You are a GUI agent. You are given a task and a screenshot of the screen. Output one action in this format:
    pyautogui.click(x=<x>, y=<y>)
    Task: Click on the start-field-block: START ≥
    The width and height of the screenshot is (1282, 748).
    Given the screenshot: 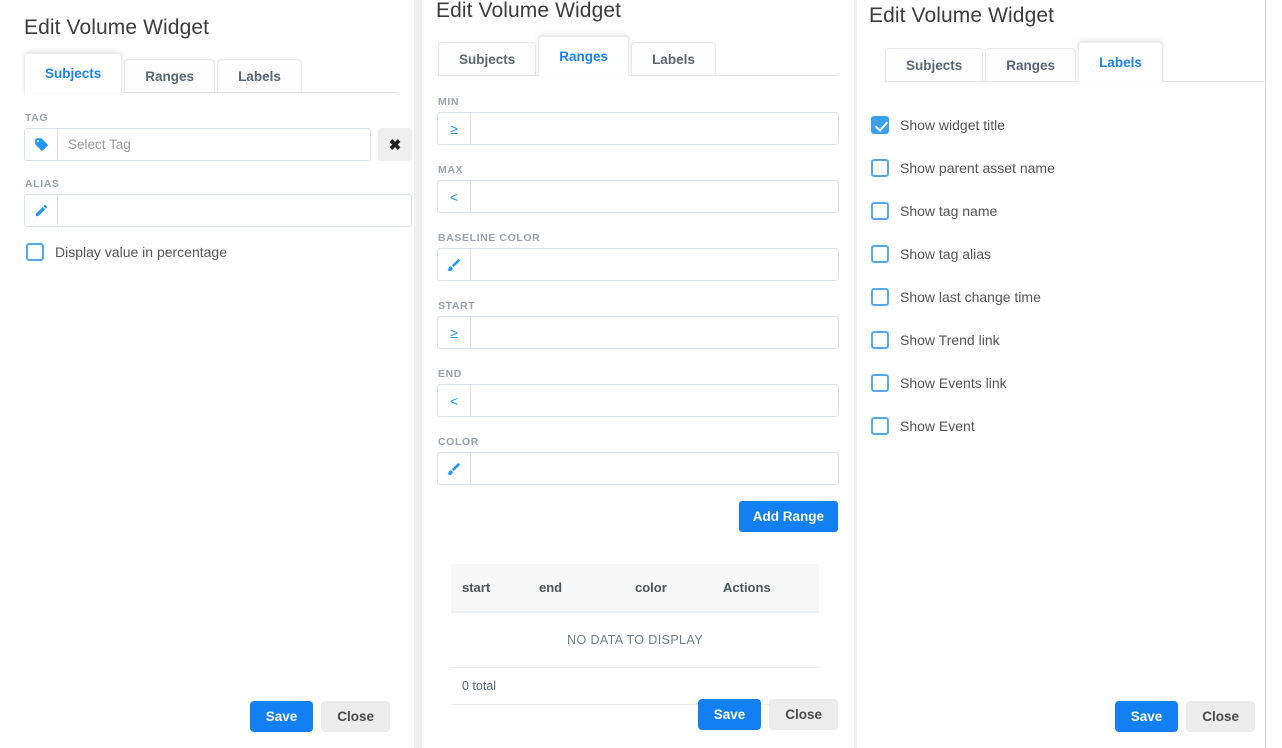 What is the action you would take?
    pyautogui.click(x=638, y=324)
    